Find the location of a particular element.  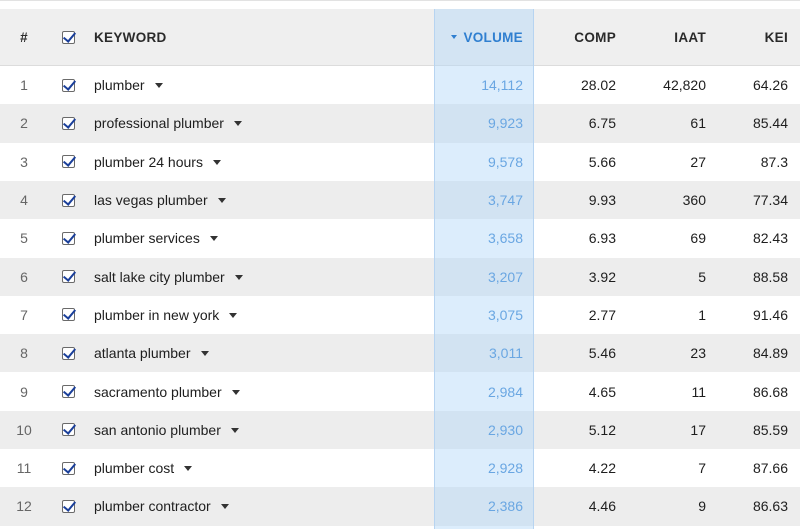

row-number: 5 is located at coordinates (24, 238).